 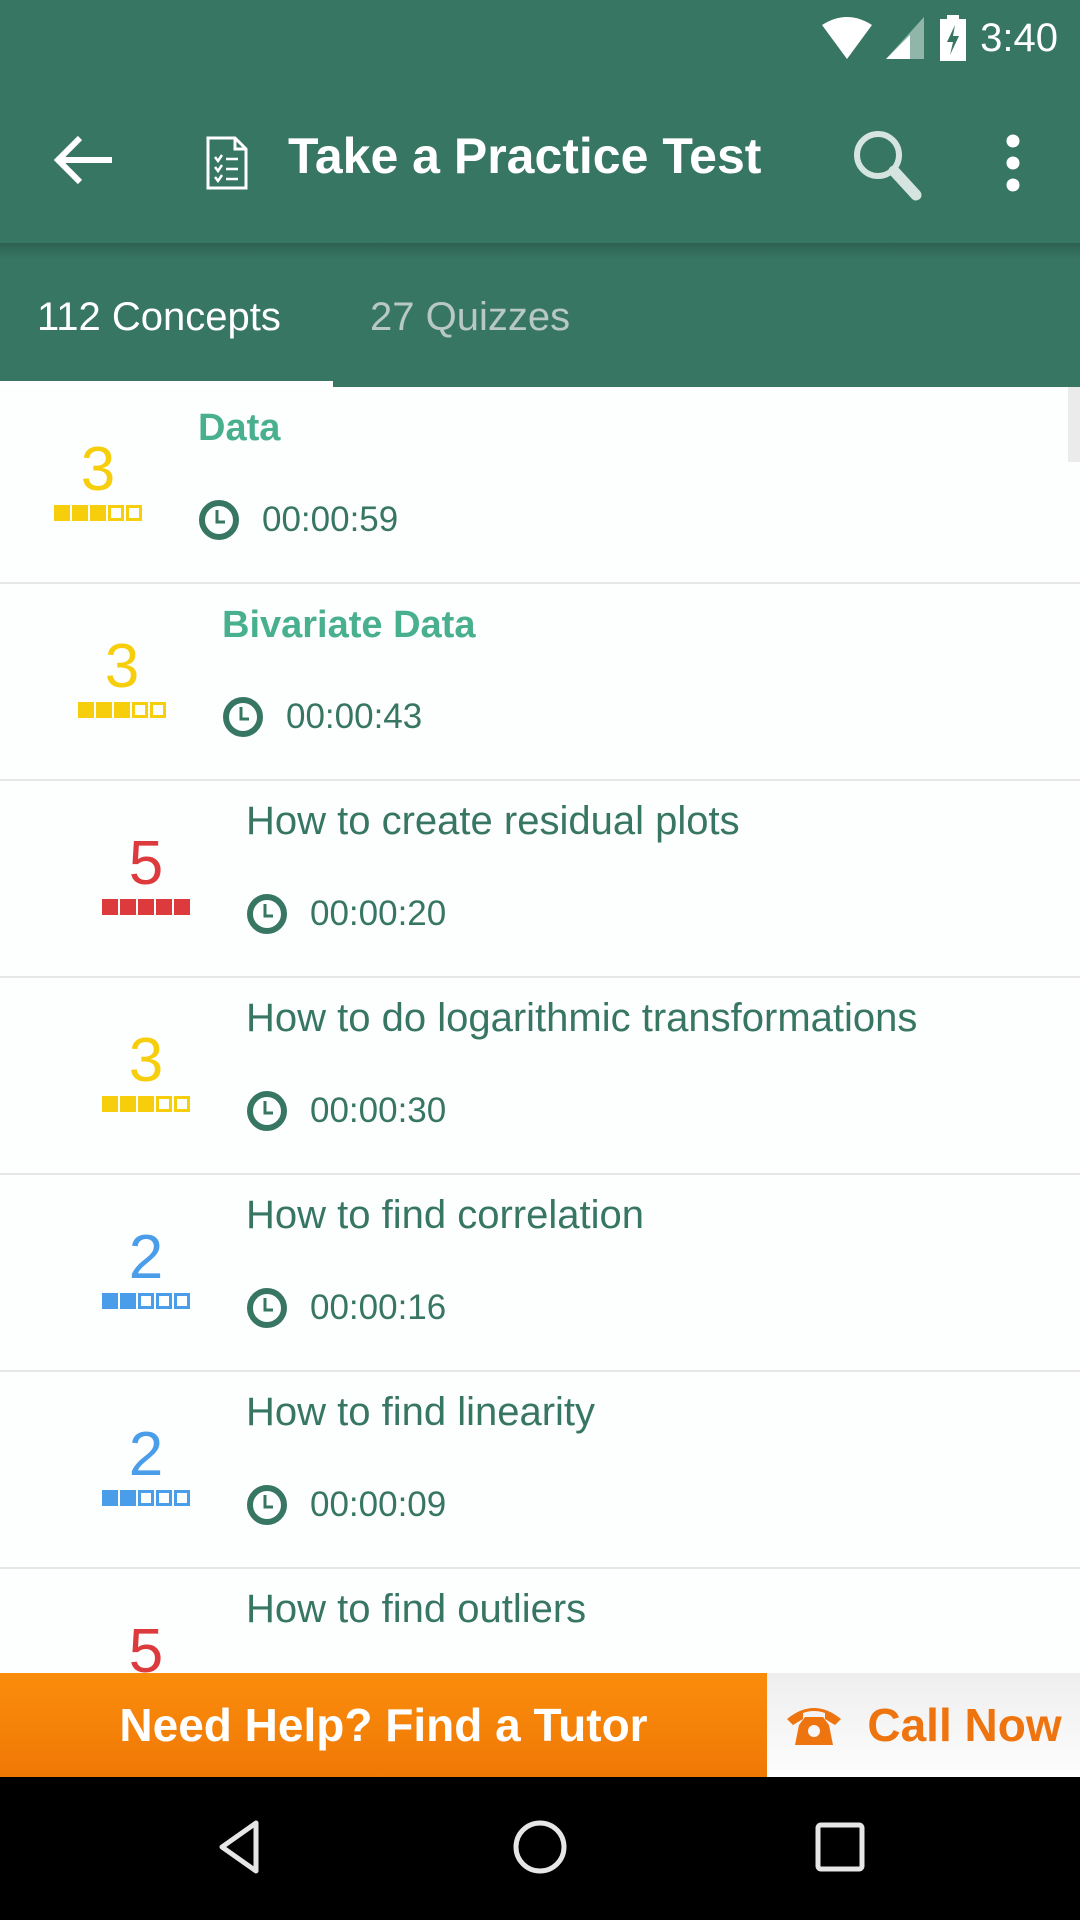 I want to click on more-vertical-icon, so click(x=1013, y=163).